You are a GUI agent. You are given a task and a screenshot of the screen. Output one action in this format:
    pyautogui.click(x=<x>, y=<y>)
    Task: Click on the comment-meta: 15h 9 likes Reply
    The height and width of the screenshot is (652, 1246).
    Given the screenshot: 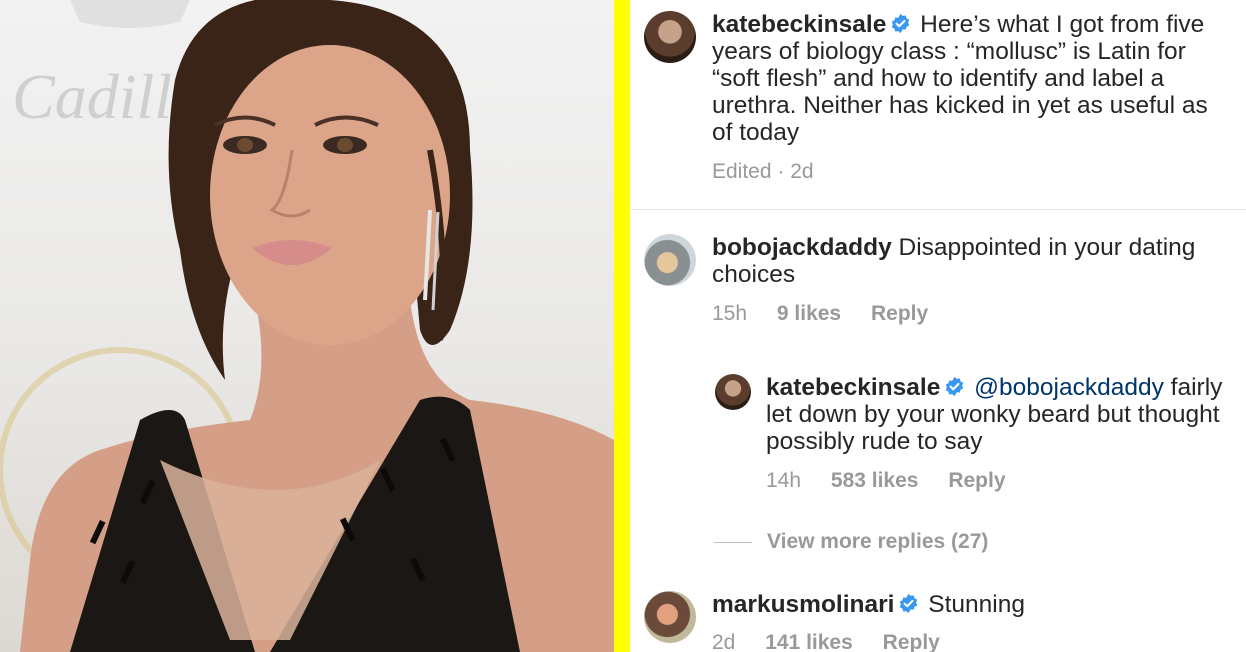 What is the action you would take?
    pyautogui.click(x=832, y=314)
    